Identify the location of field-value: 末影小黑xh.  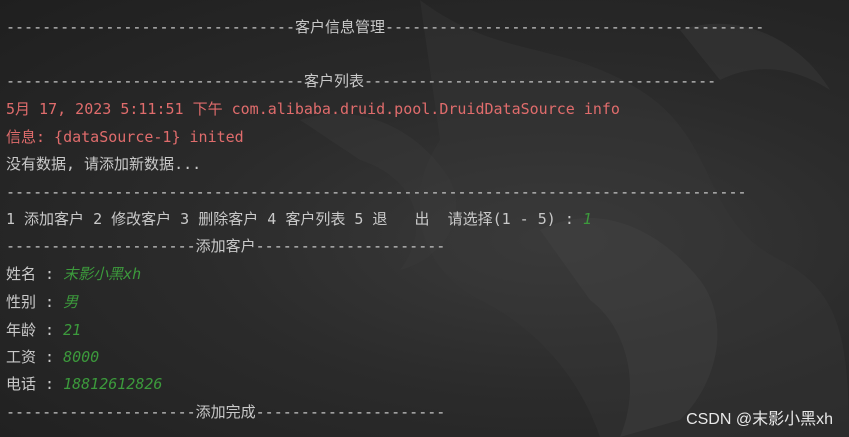
(102, 274).